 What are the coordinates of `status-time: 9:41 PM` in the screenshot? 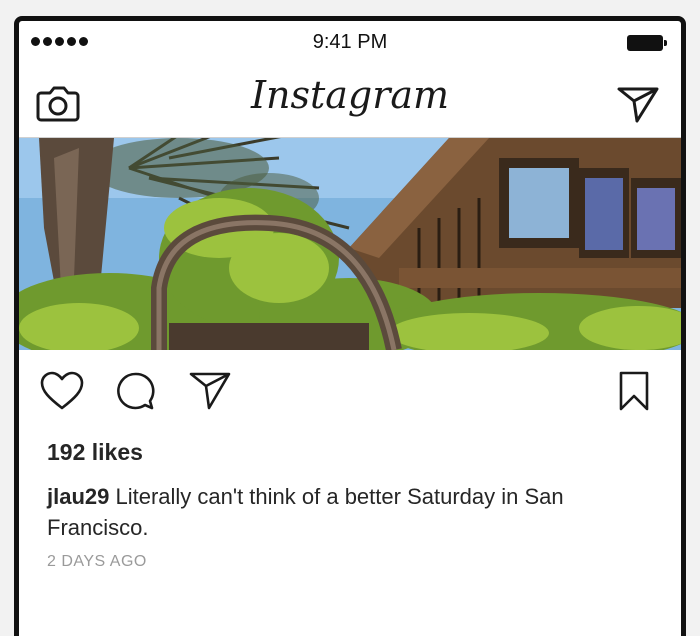 It's located at (350, 42).